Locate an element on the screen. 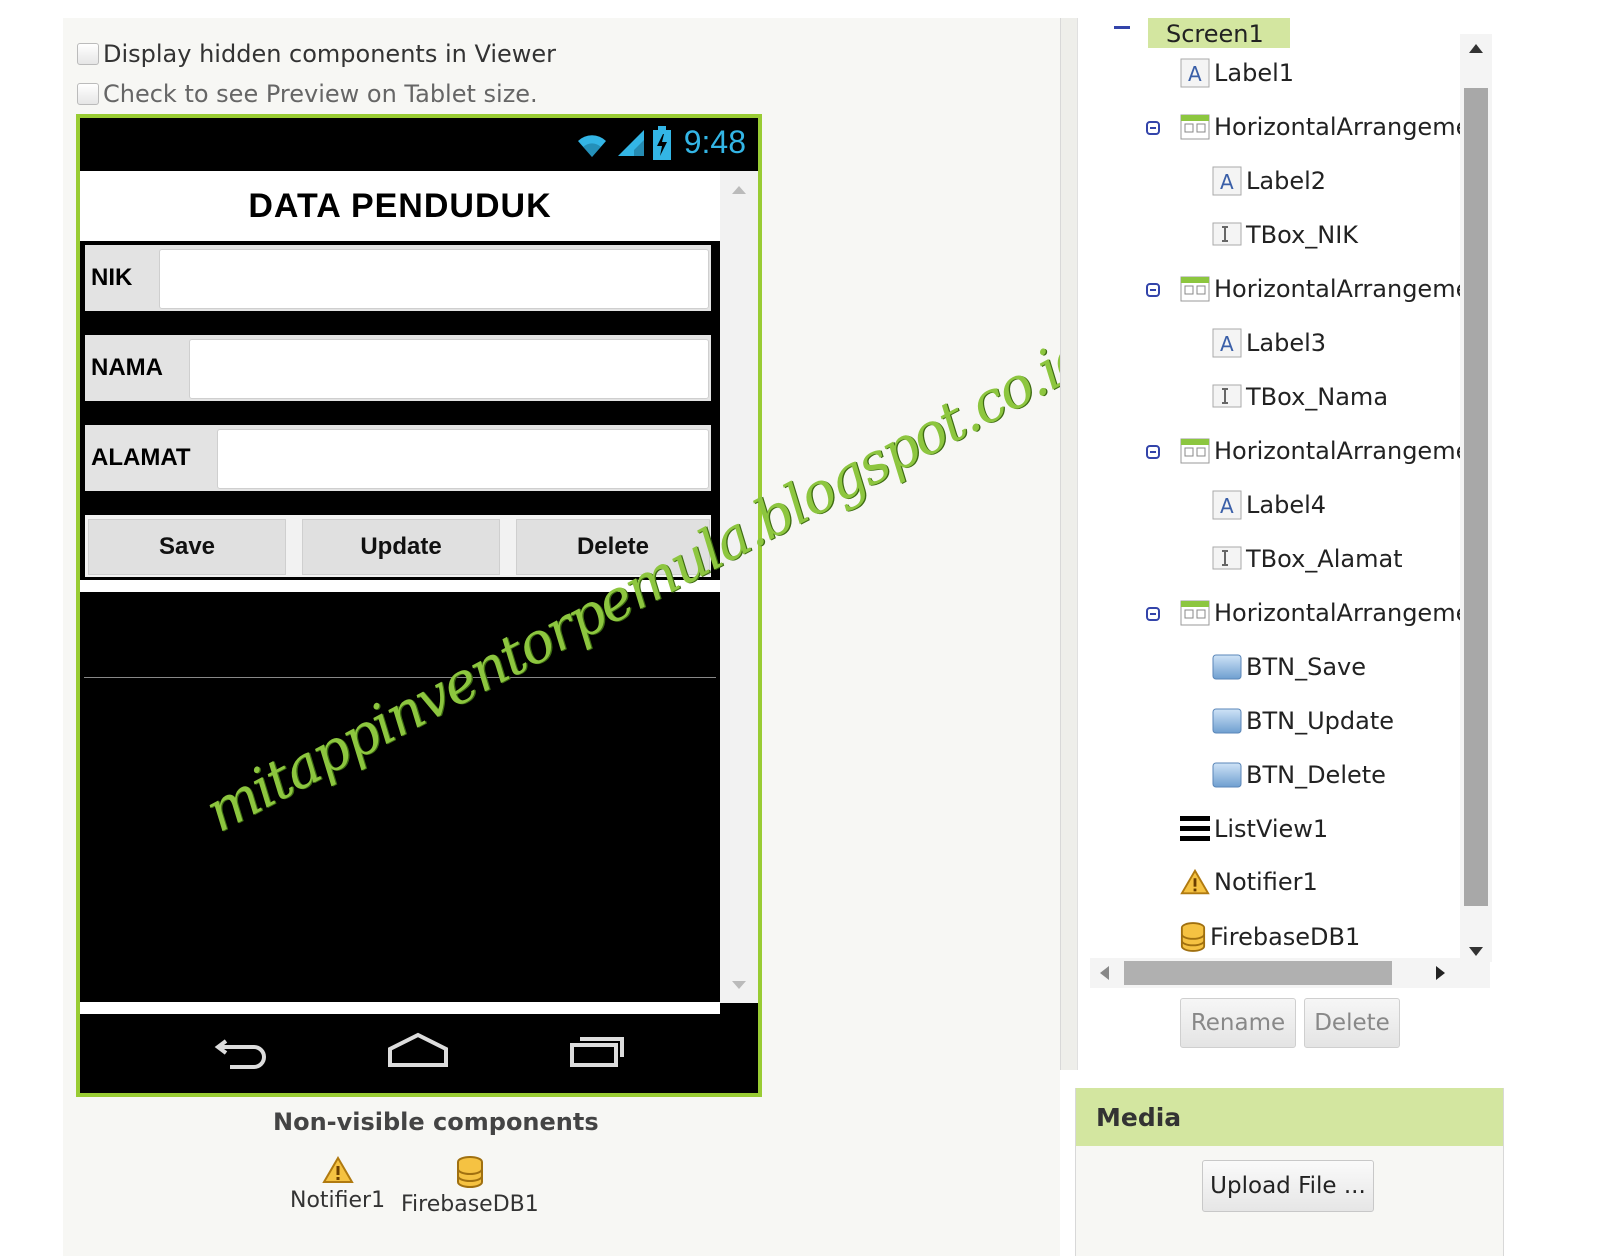  tree-item-arrangement-4: HorizontalArrangemen is located at coordinates (1329, 613).